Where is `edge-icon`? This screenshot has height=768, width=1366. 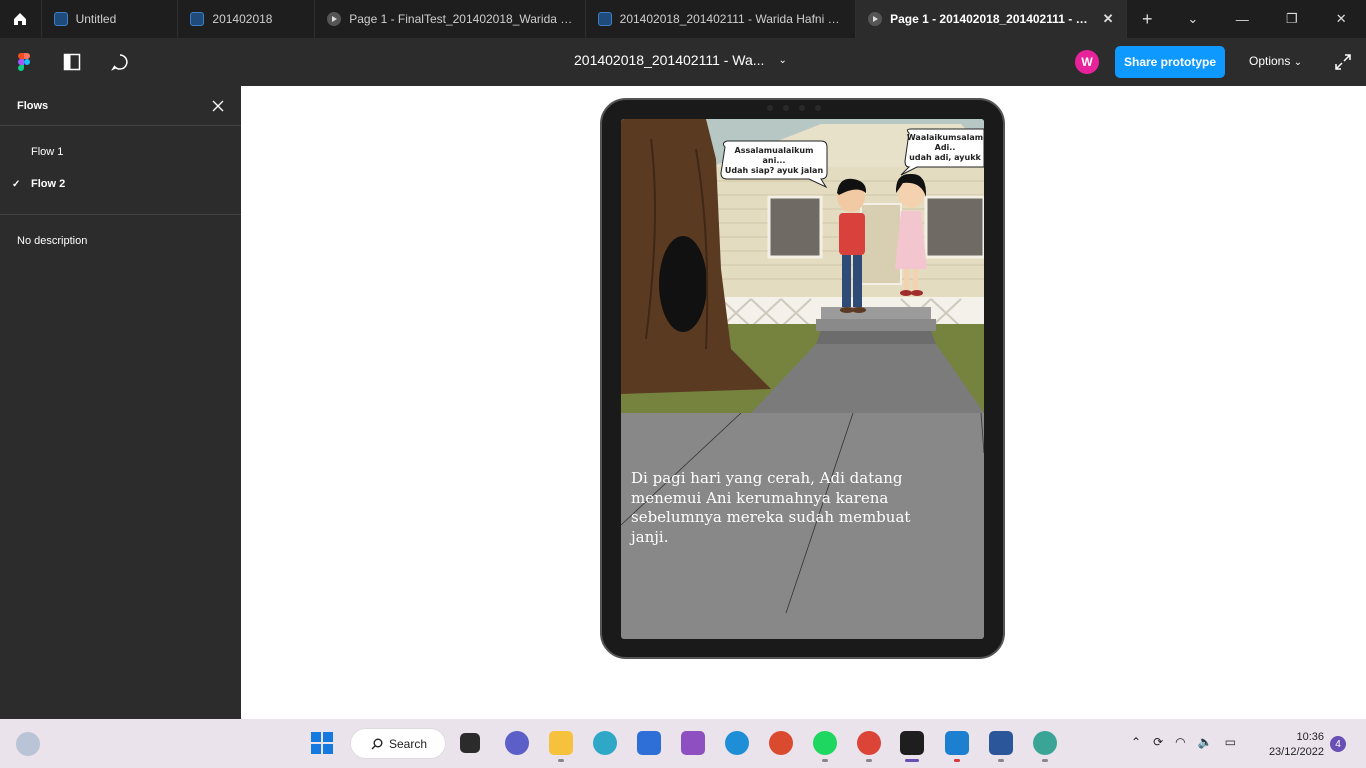 edge-icon is located at coordinates (605, 743).